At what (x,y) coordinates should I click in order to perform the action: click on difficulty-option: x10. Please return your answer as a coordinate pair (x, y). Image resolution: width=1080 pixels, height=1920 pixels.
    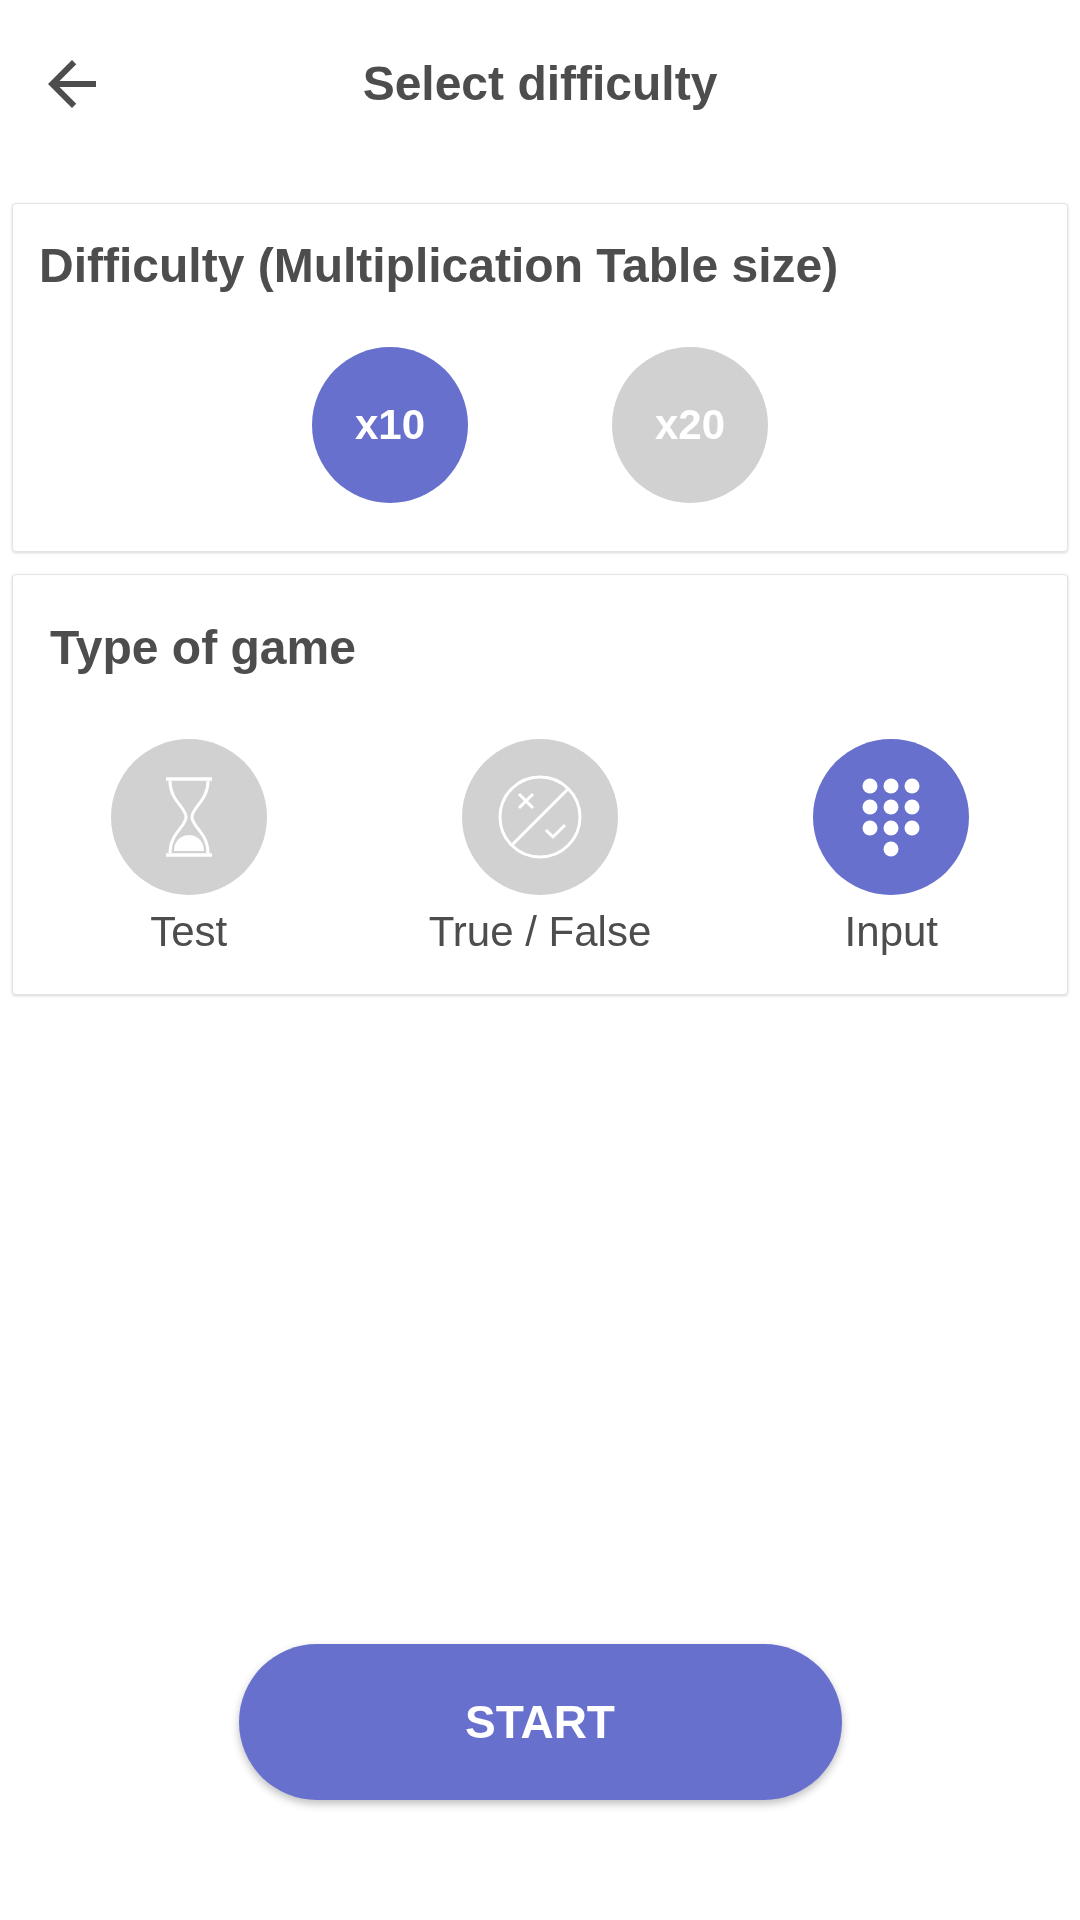
    Looking at the image, I should click on (390, 424).